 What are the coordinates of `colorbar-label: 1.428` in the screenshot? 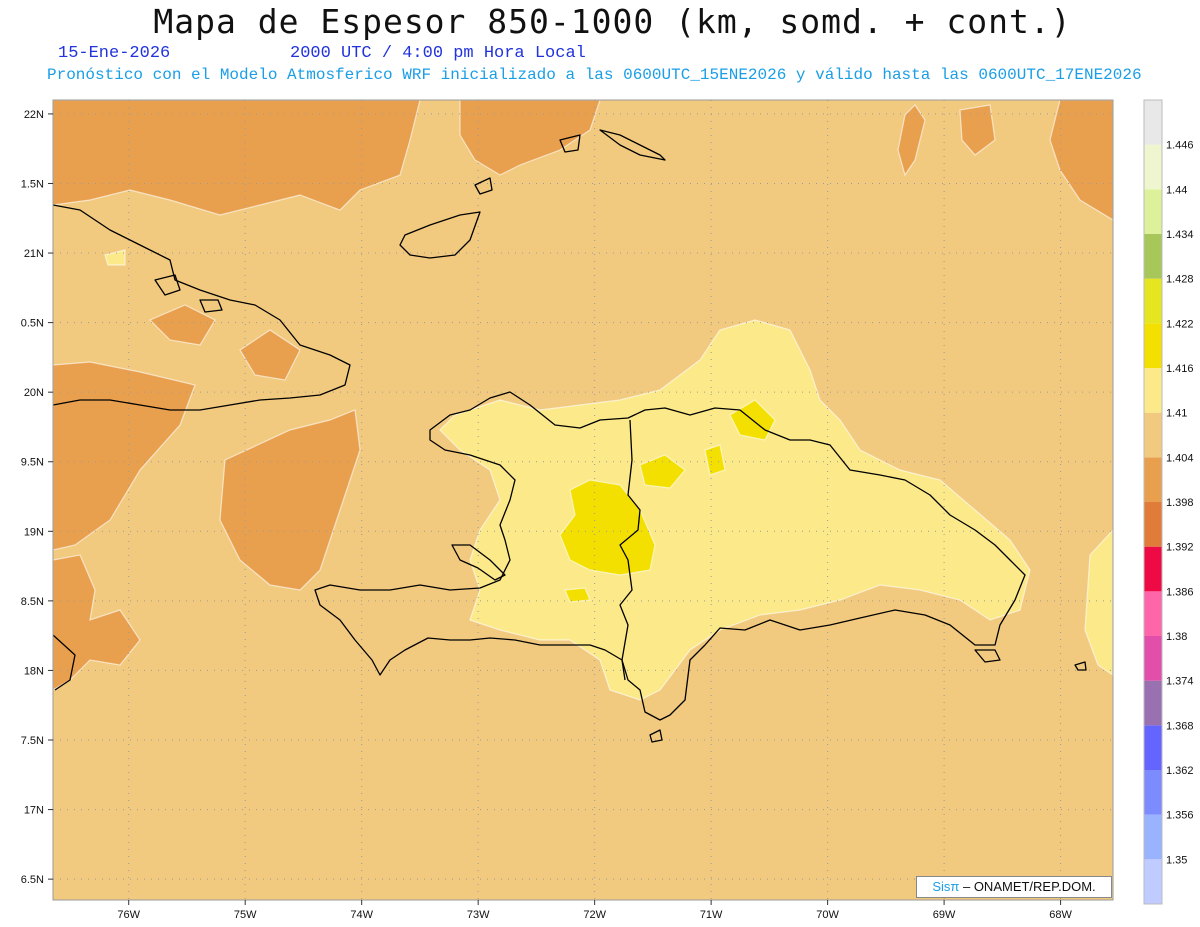 It's located at (1180, 280).